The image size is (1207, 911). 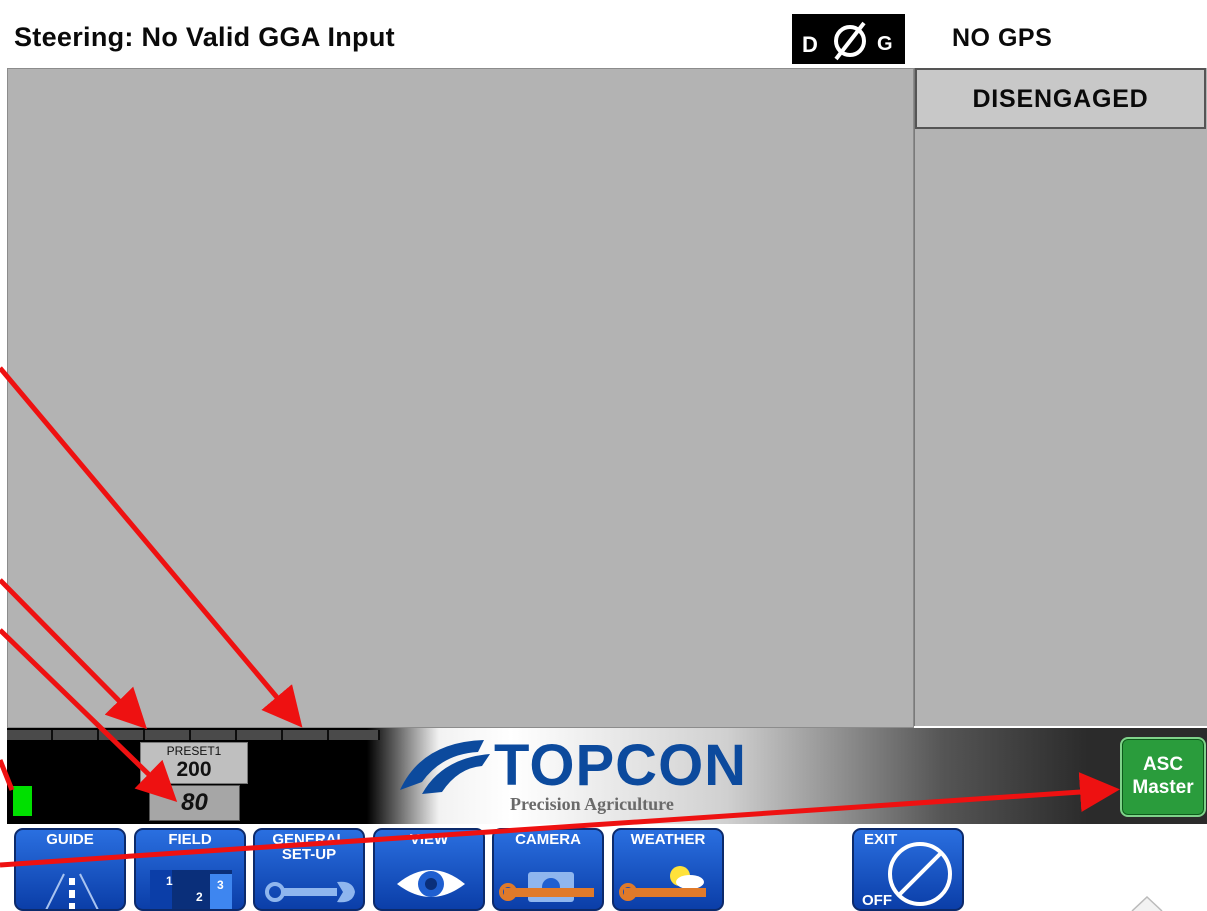 I want to click on field-label: FIELD, so click(x=190, y=839).